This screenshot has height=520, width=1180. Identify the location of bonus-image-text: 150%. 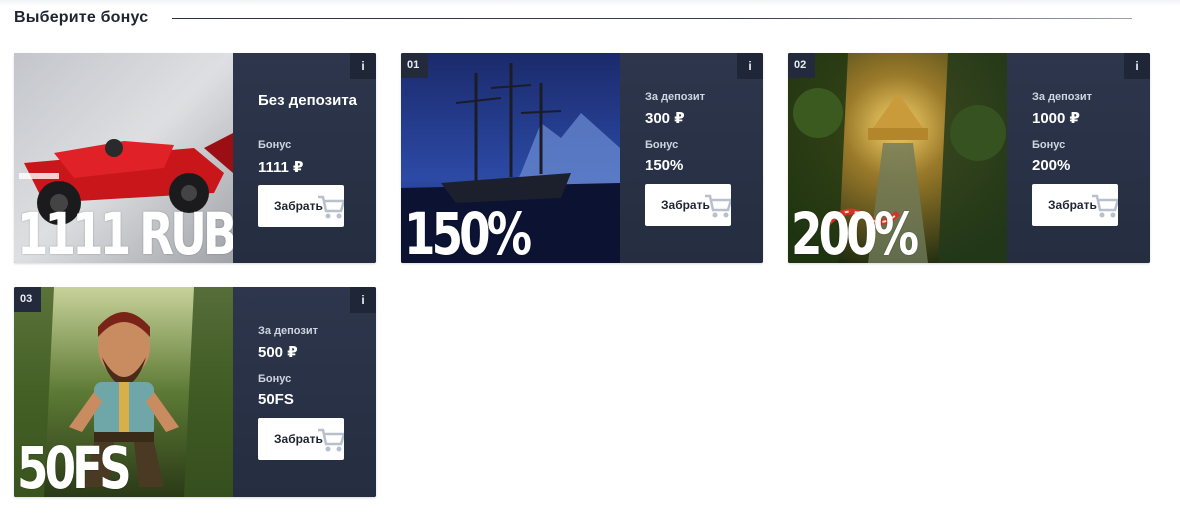
(468, 231).